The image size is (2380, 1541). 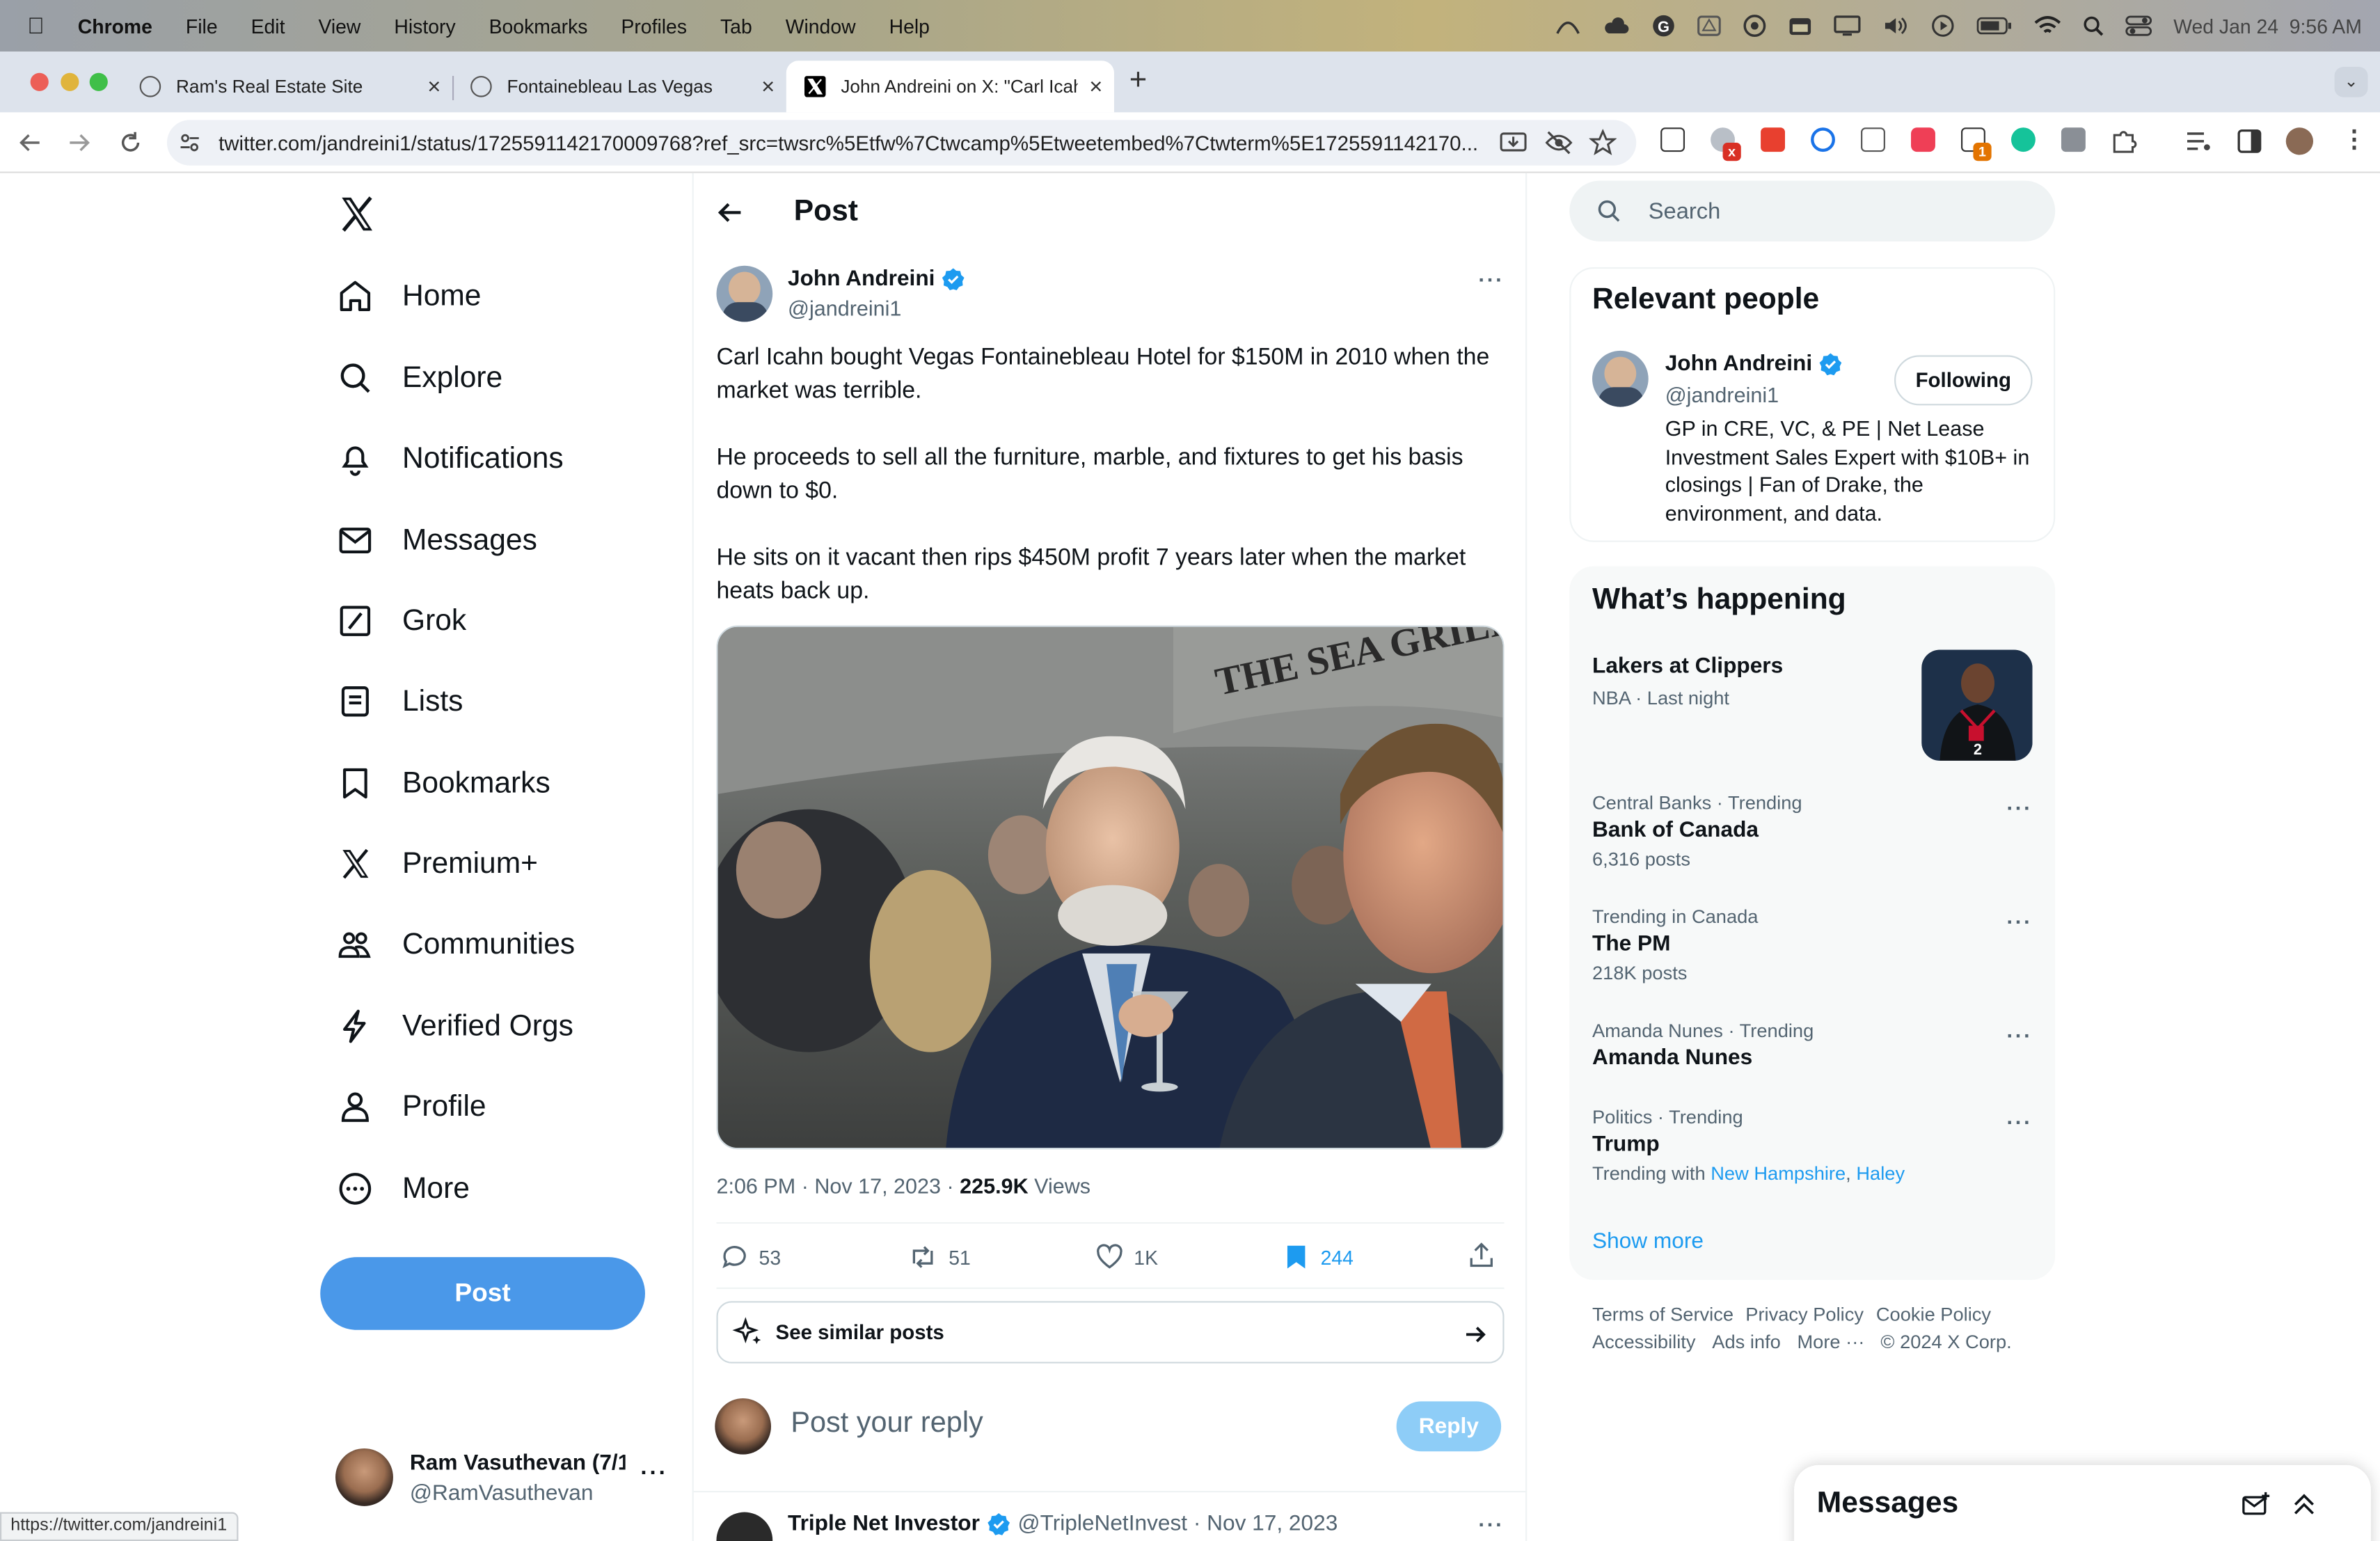 I want to click on extension-3-icon, so click(x=1773, y=139).